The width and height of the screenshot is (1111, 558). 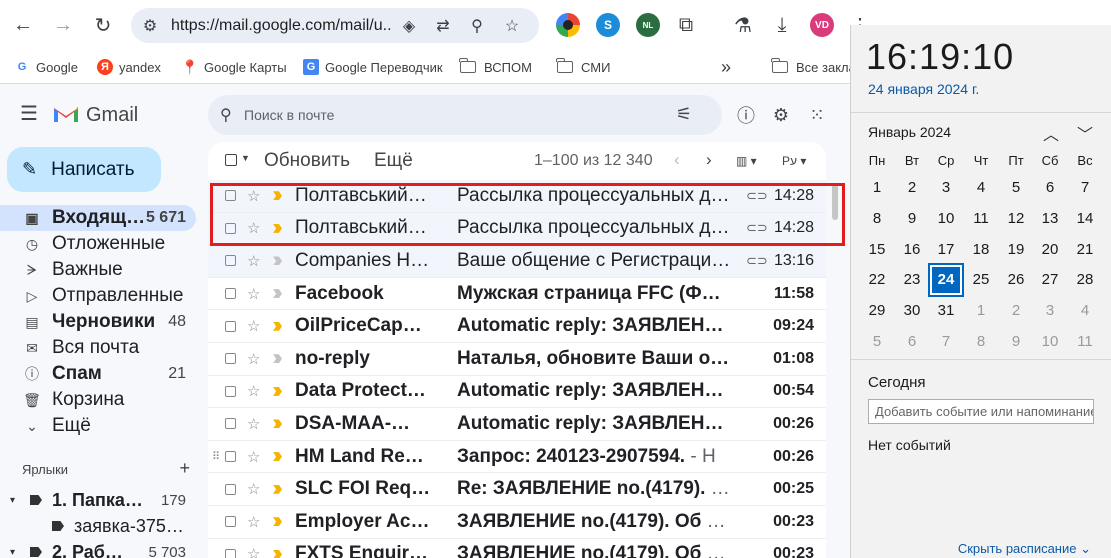 What do you see at coordinates (1085, 280) in the screenshot?
I see `calendar-day: 28` at bounding box center [1085, 280].